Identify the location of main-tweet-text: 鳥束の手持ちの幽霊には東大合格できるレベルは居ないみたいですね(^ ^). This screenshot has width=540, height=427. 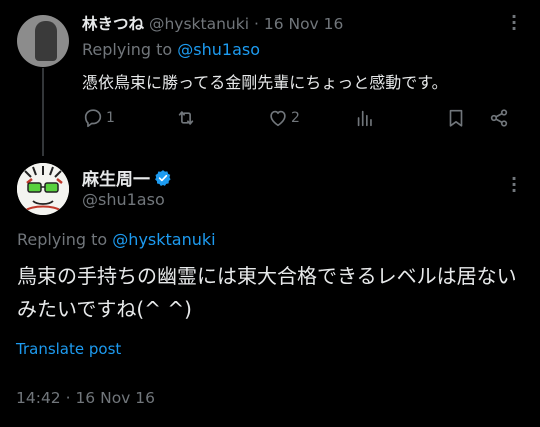
(267, 292).